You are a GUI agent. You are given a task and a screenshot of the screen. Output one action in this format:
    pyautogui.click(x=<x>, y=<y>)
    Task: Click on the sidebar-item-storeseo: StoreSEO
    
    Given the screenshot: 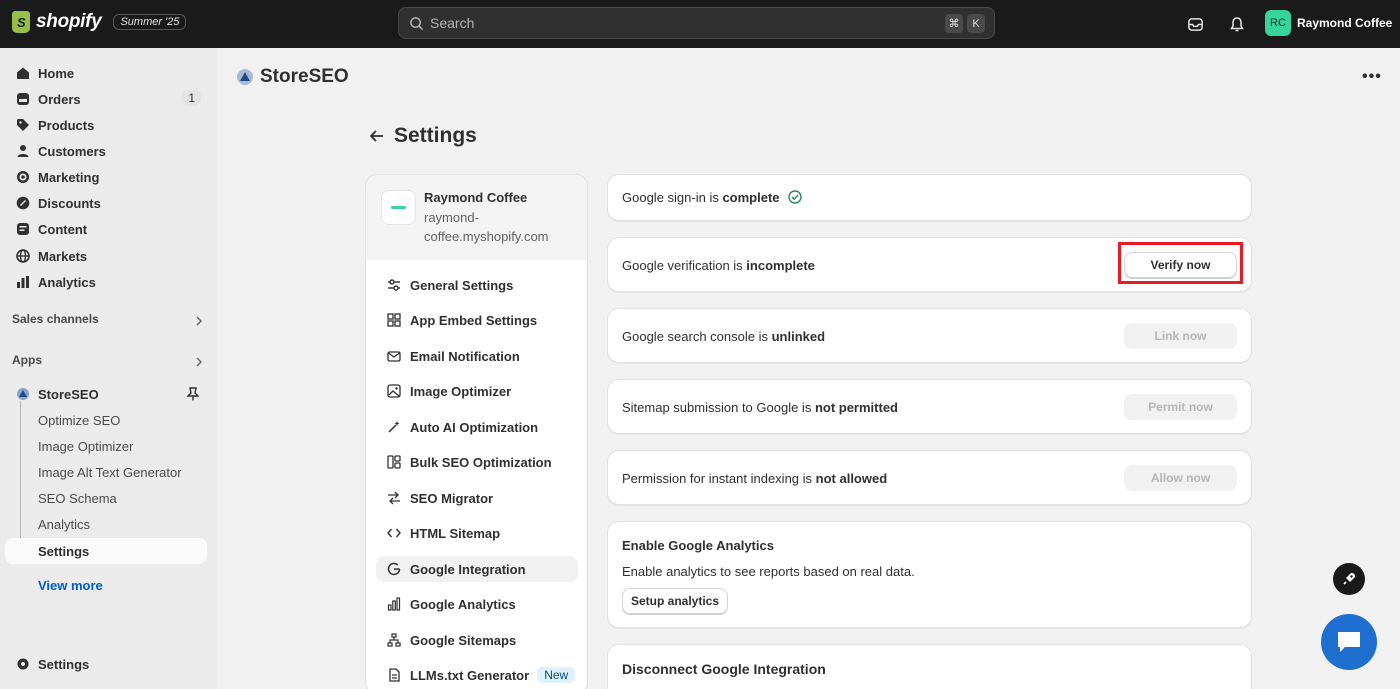 What is the action you would take?
    pyautogui.click(x=106, y=394)
    